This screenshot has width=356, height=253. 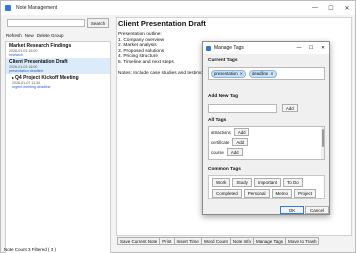 What do you see at coordinates (227, 193) in the screenshot?
I see `common-tag-button: Completed` at bounding box center [227, 193].